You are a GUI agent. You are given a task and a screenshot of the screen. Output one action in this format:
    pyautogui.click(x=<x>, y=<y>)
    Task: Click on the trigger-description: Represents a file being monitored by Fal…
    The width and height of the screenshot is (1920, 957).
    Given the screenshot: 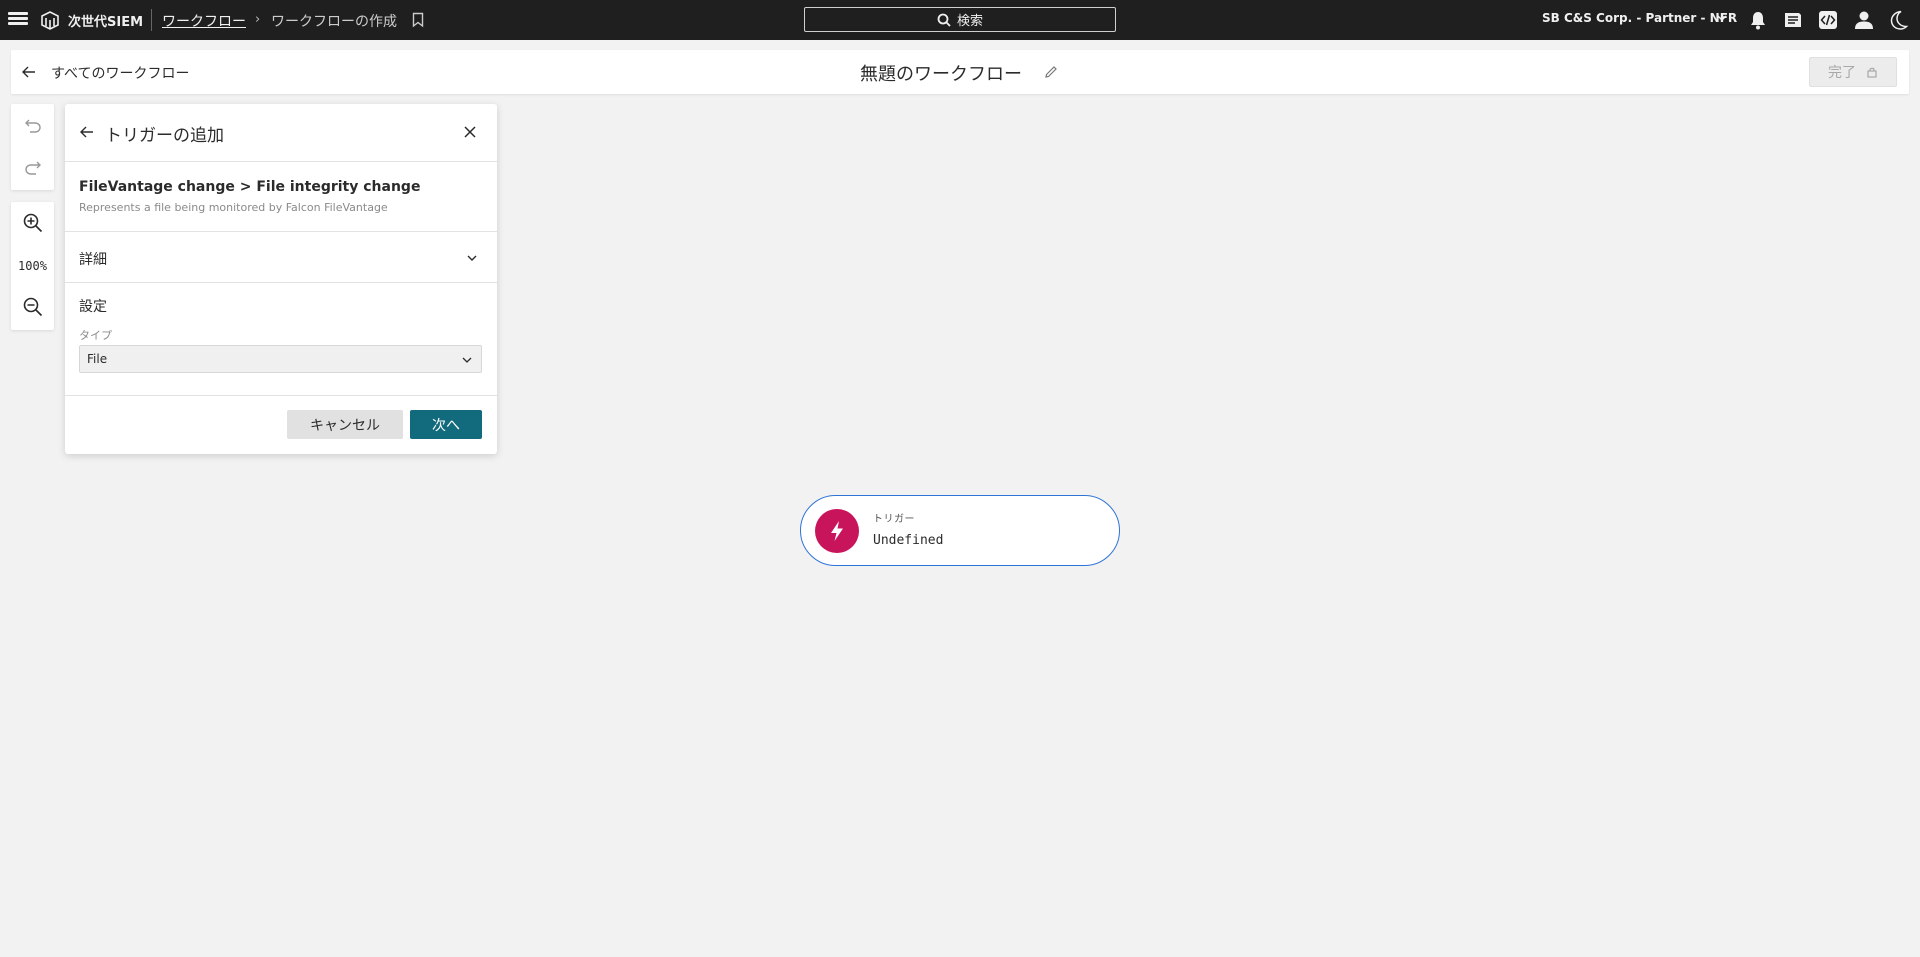 What is the action you would take?
    pyautogui.click(x=233, y=207)
    